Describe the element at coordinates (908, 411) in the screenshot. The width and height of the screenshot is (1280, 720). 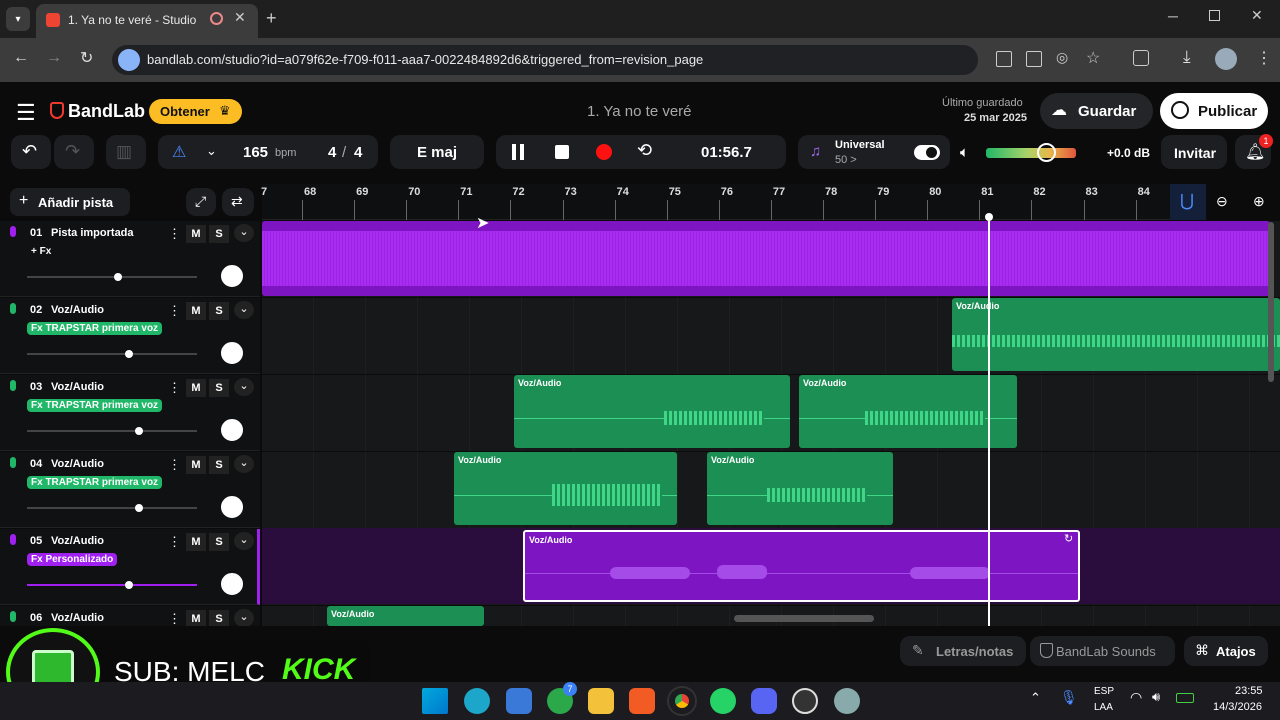
I see `audio-clip-03b: Voz/Audio` at that location.